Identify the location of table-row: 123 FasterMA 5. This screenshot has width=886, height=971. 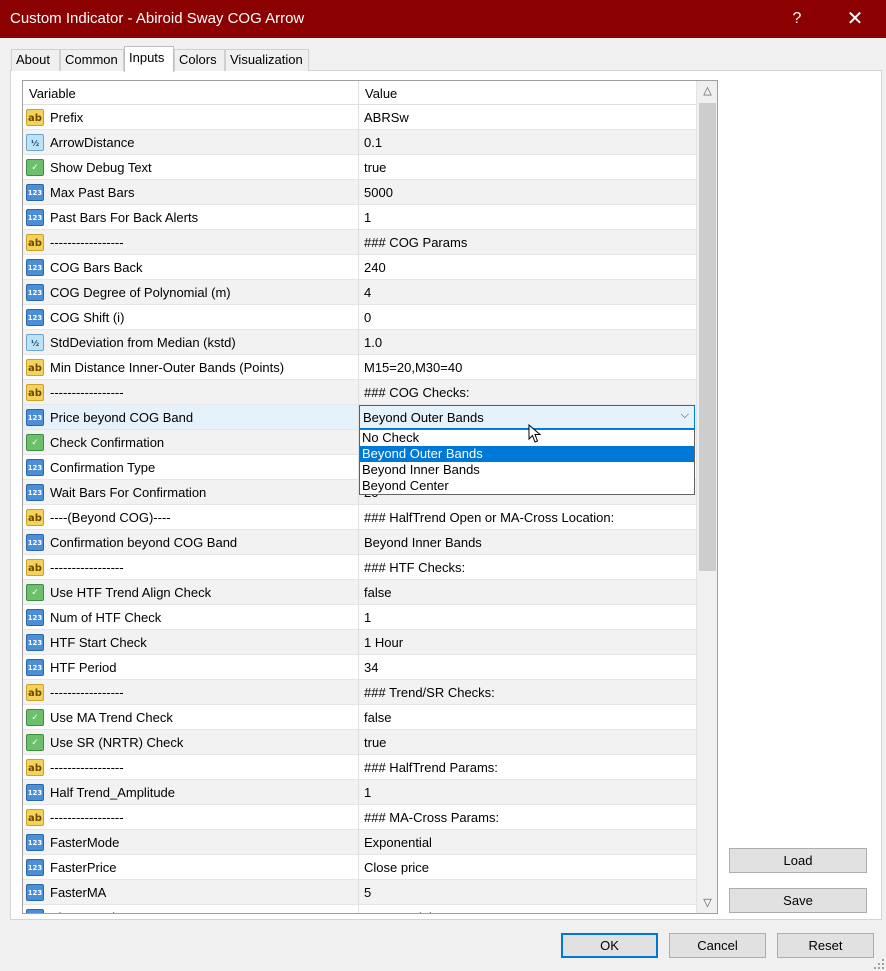
(359, 892).